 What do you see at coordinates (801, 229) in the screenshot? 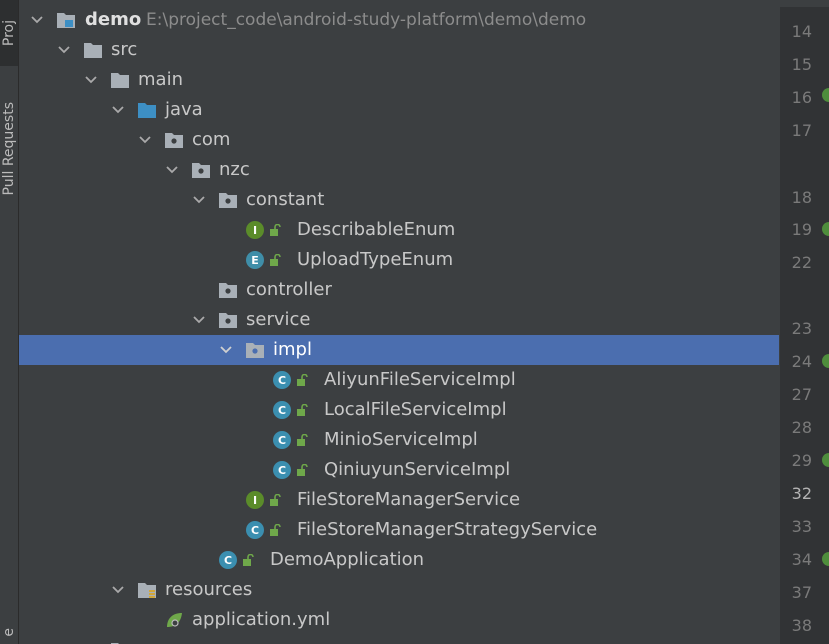
I see `line-number: 19` at bounding box center [801, 229].